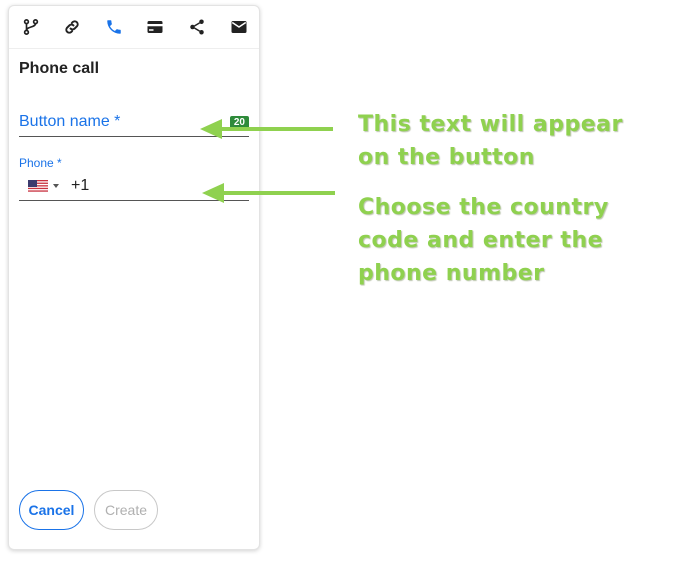 The width and height of the screenshot is (694, 564). What do you see at coordinates (481, 240) in the screenshot?
I see `annotation-line: code and enter the` at bounding box center [481, 240].